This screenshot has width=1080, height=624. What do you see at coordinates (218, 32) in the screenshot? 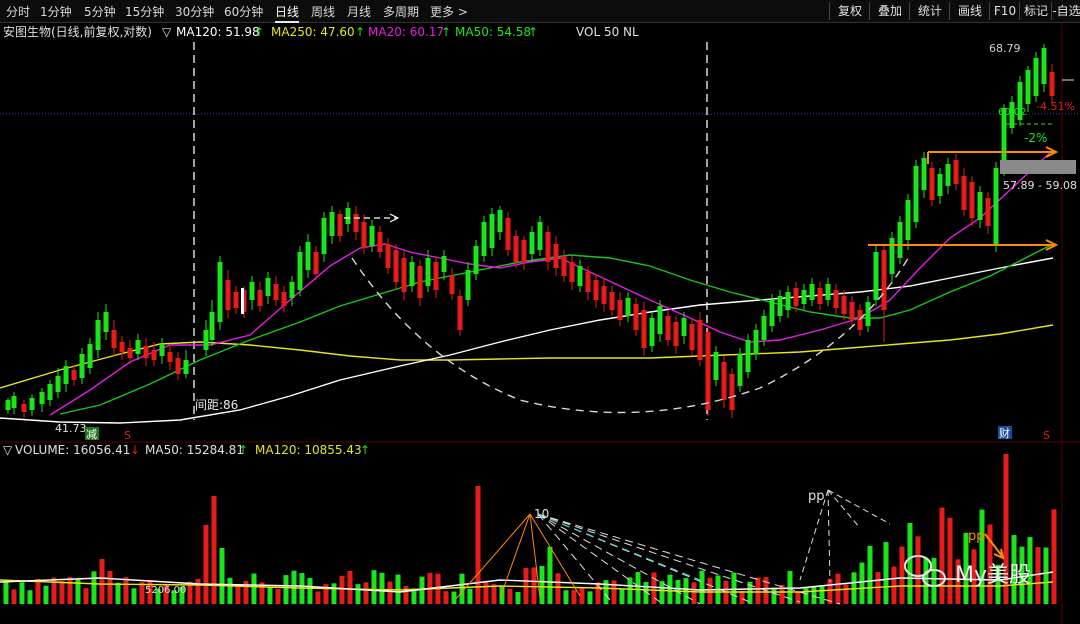
I see `ma120-legend: MA120: 51.98` at bounding box center [218, 32].